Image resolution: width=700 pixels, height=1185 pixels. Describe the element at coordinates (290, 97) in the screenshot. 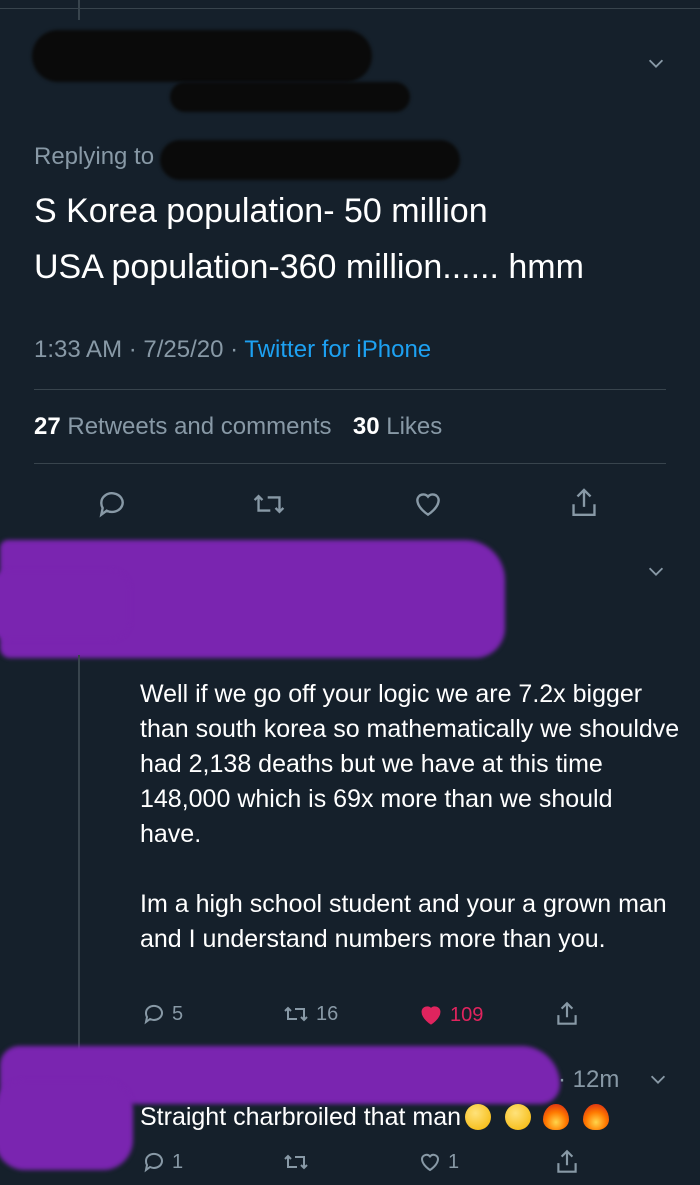

I see `redacted-author-handle` at that location.